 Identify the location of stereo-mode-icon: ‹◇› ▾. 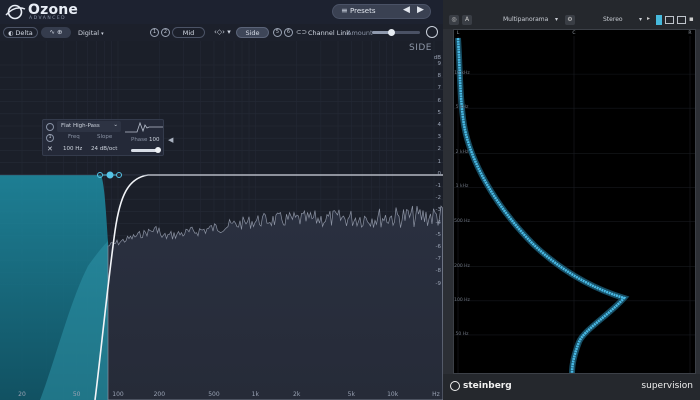
(222, 32).